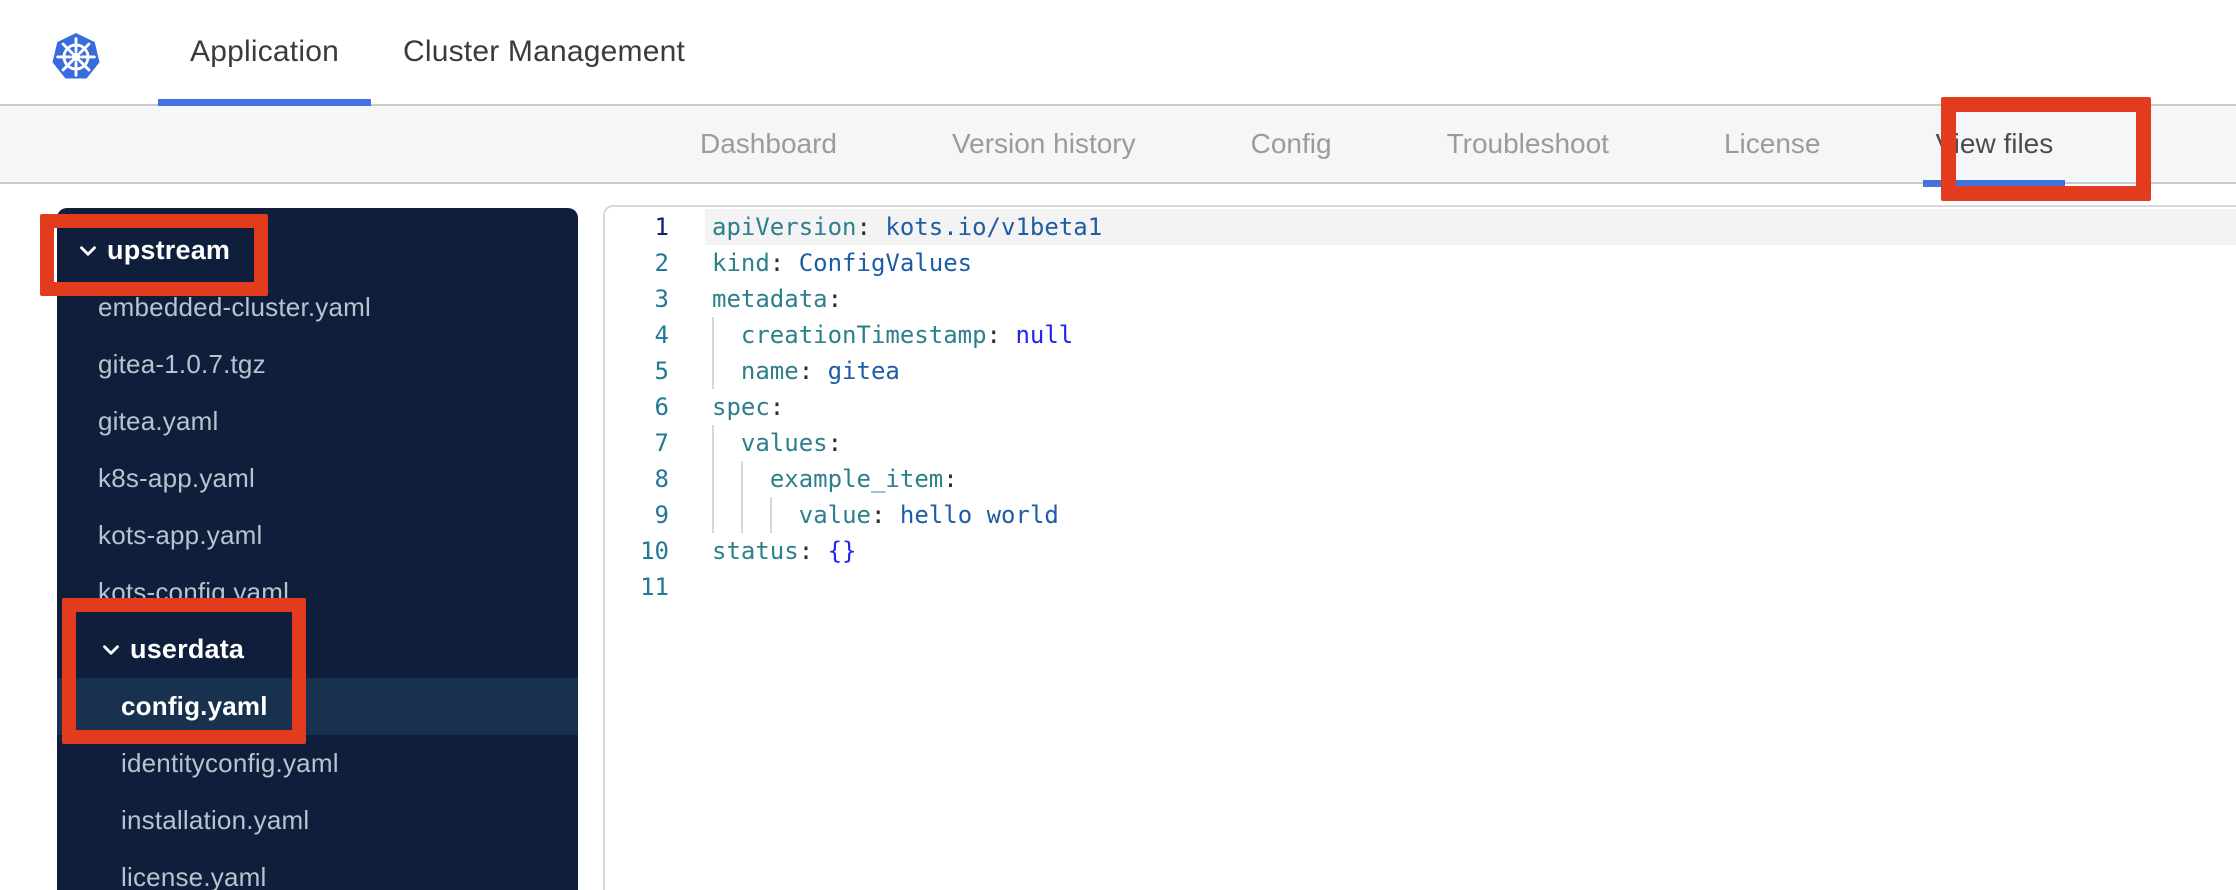 The image size is (2236, 890). I want to click on line-number: 2, so click(661, 263).